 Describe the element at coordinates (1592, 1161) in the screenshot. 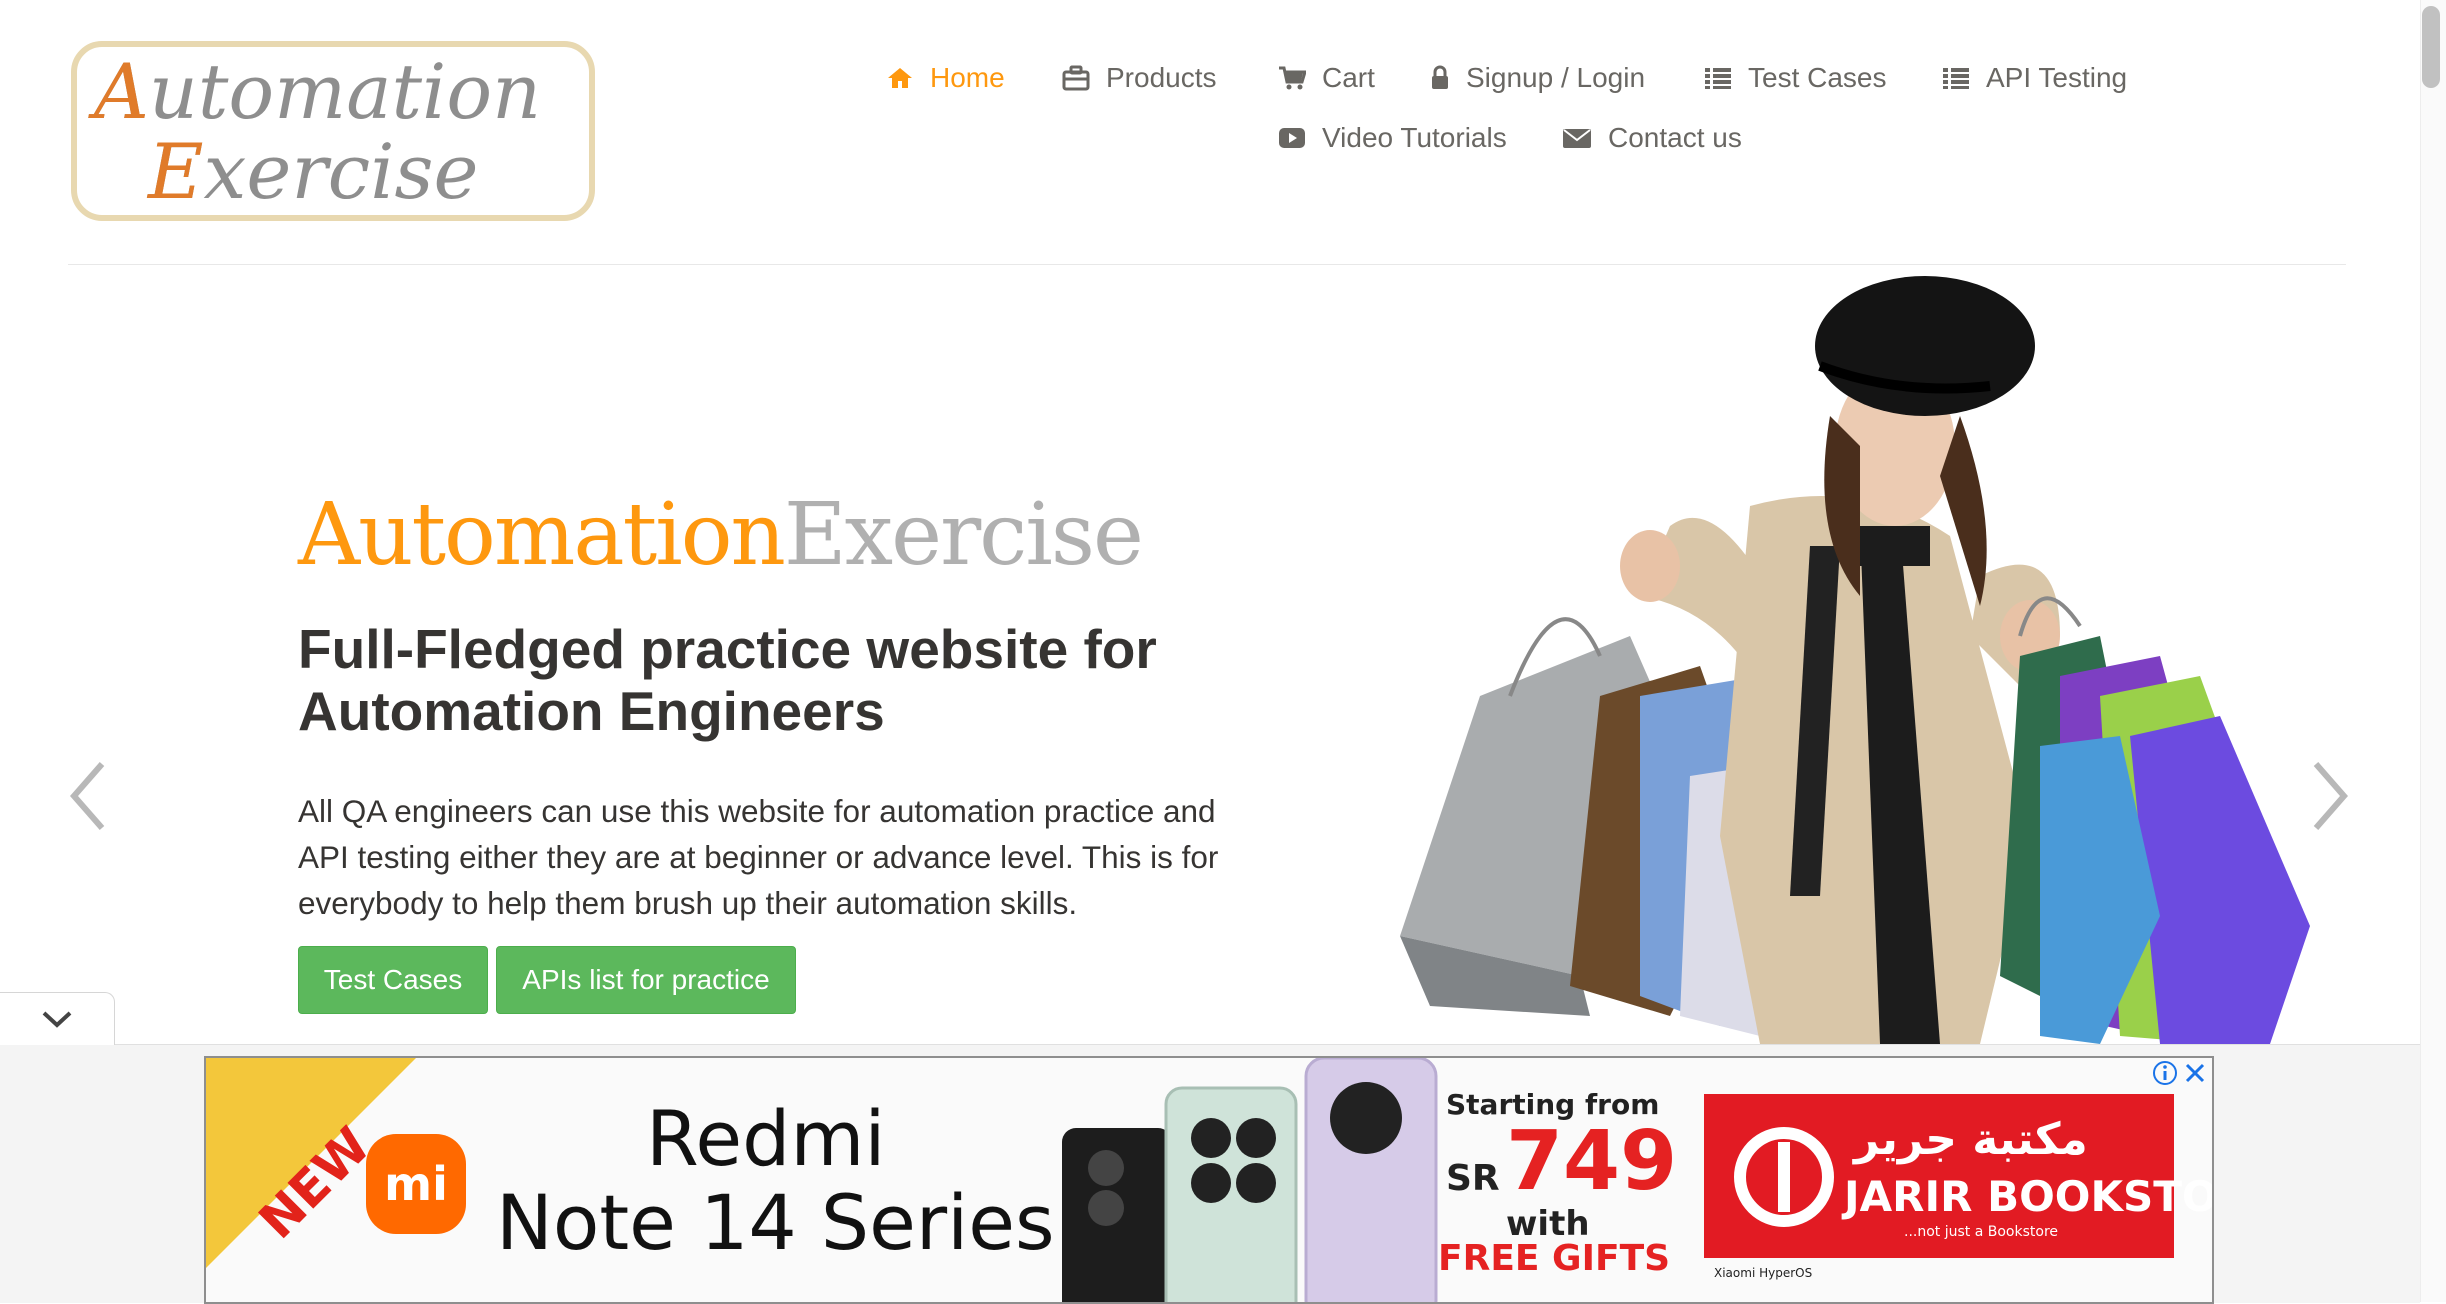

I see `ad-price: 749` at that location.